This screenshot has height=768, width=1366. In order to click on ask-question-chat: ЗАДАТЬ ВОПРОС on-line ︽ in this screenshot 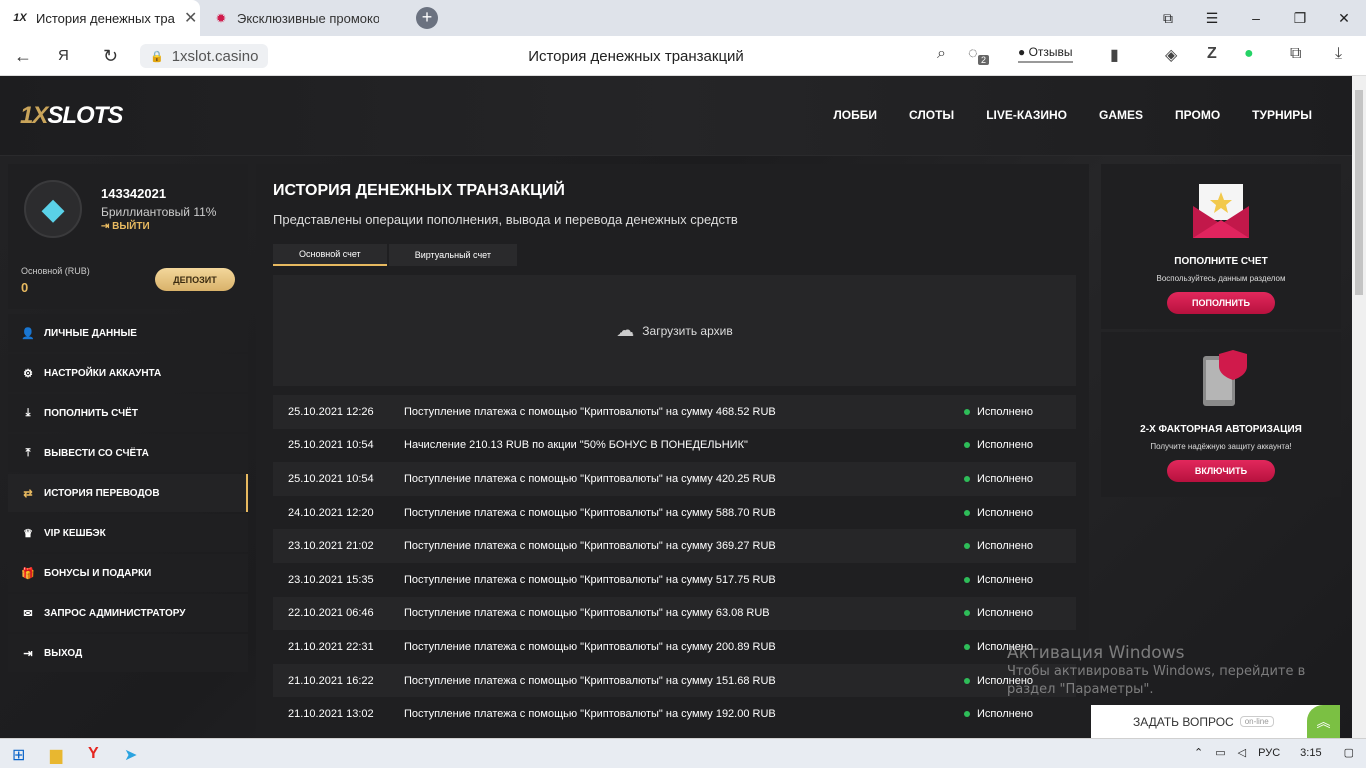, I will do `click(1215, 721)`.